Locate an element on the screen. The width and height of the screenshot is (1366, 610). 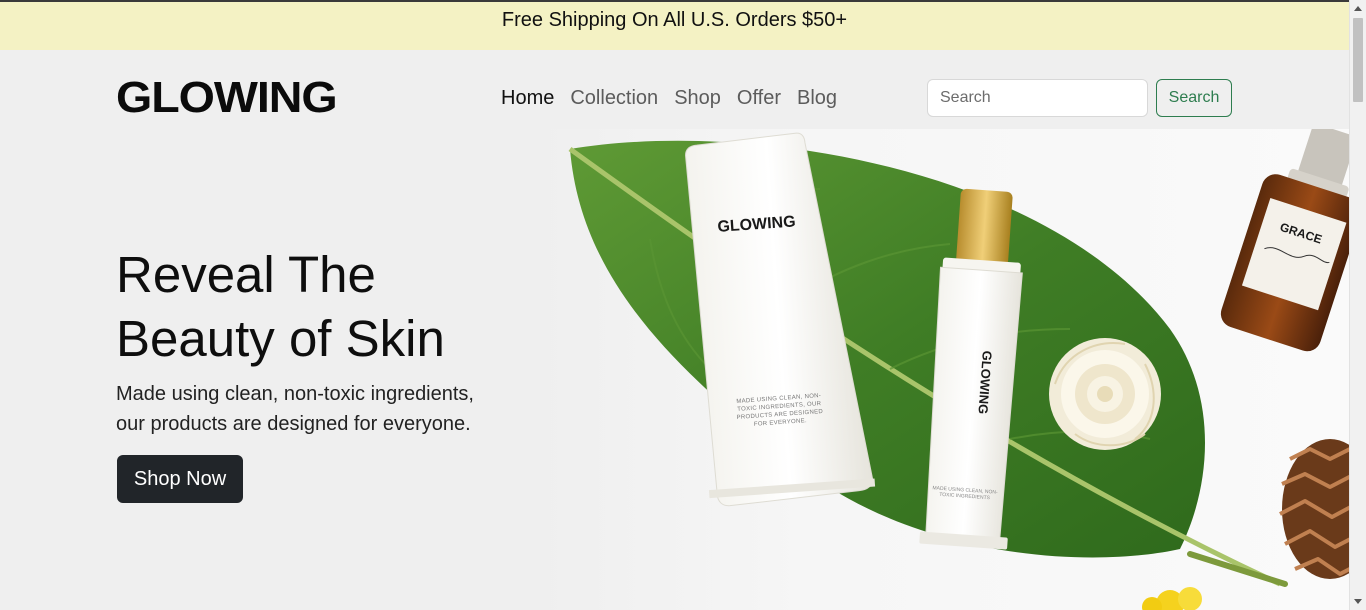
announcement-bar: Free Shipping On All U.S. Orders $50+ is located at coordinates (674, 25).